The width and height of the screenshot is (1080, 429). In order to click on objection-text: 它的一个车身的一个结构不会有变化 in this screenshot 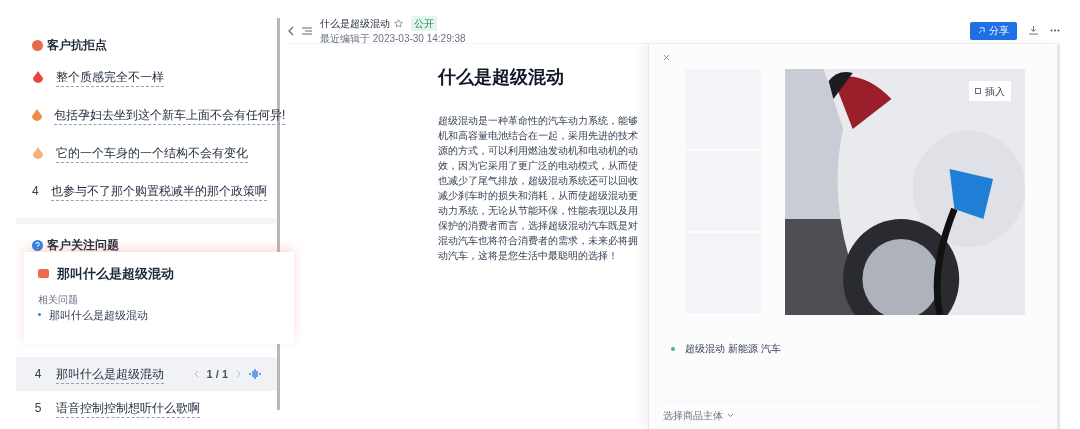, I will do `click(152, 153)`.